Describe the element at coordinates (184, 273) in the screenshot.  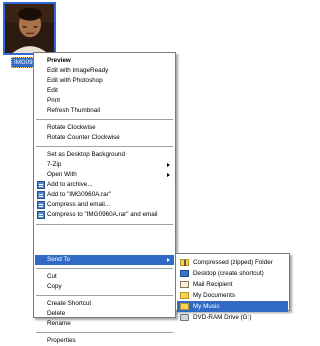
I see `desktop-icon` at that location.